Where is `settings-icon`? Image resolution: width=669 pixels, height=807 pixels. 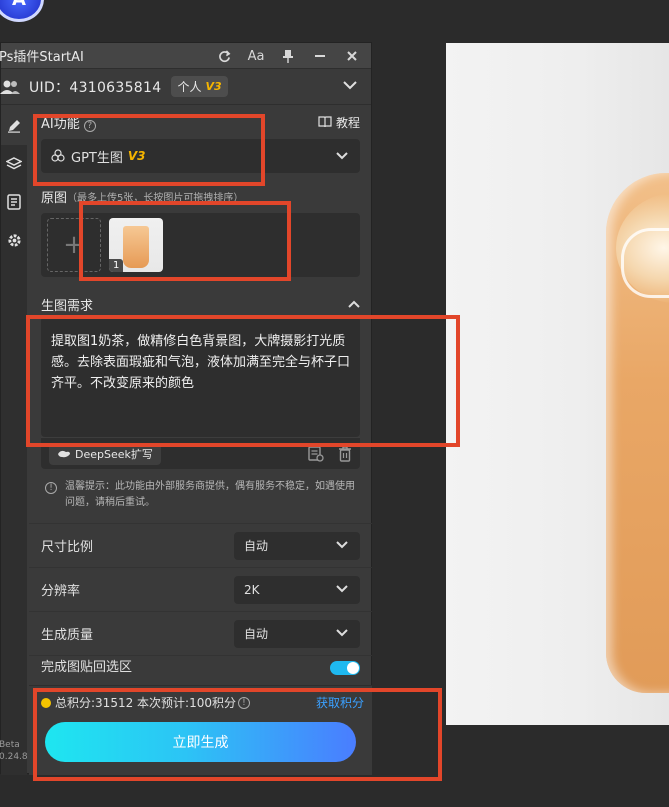 settings-icon is located at coordinates (14, 240).